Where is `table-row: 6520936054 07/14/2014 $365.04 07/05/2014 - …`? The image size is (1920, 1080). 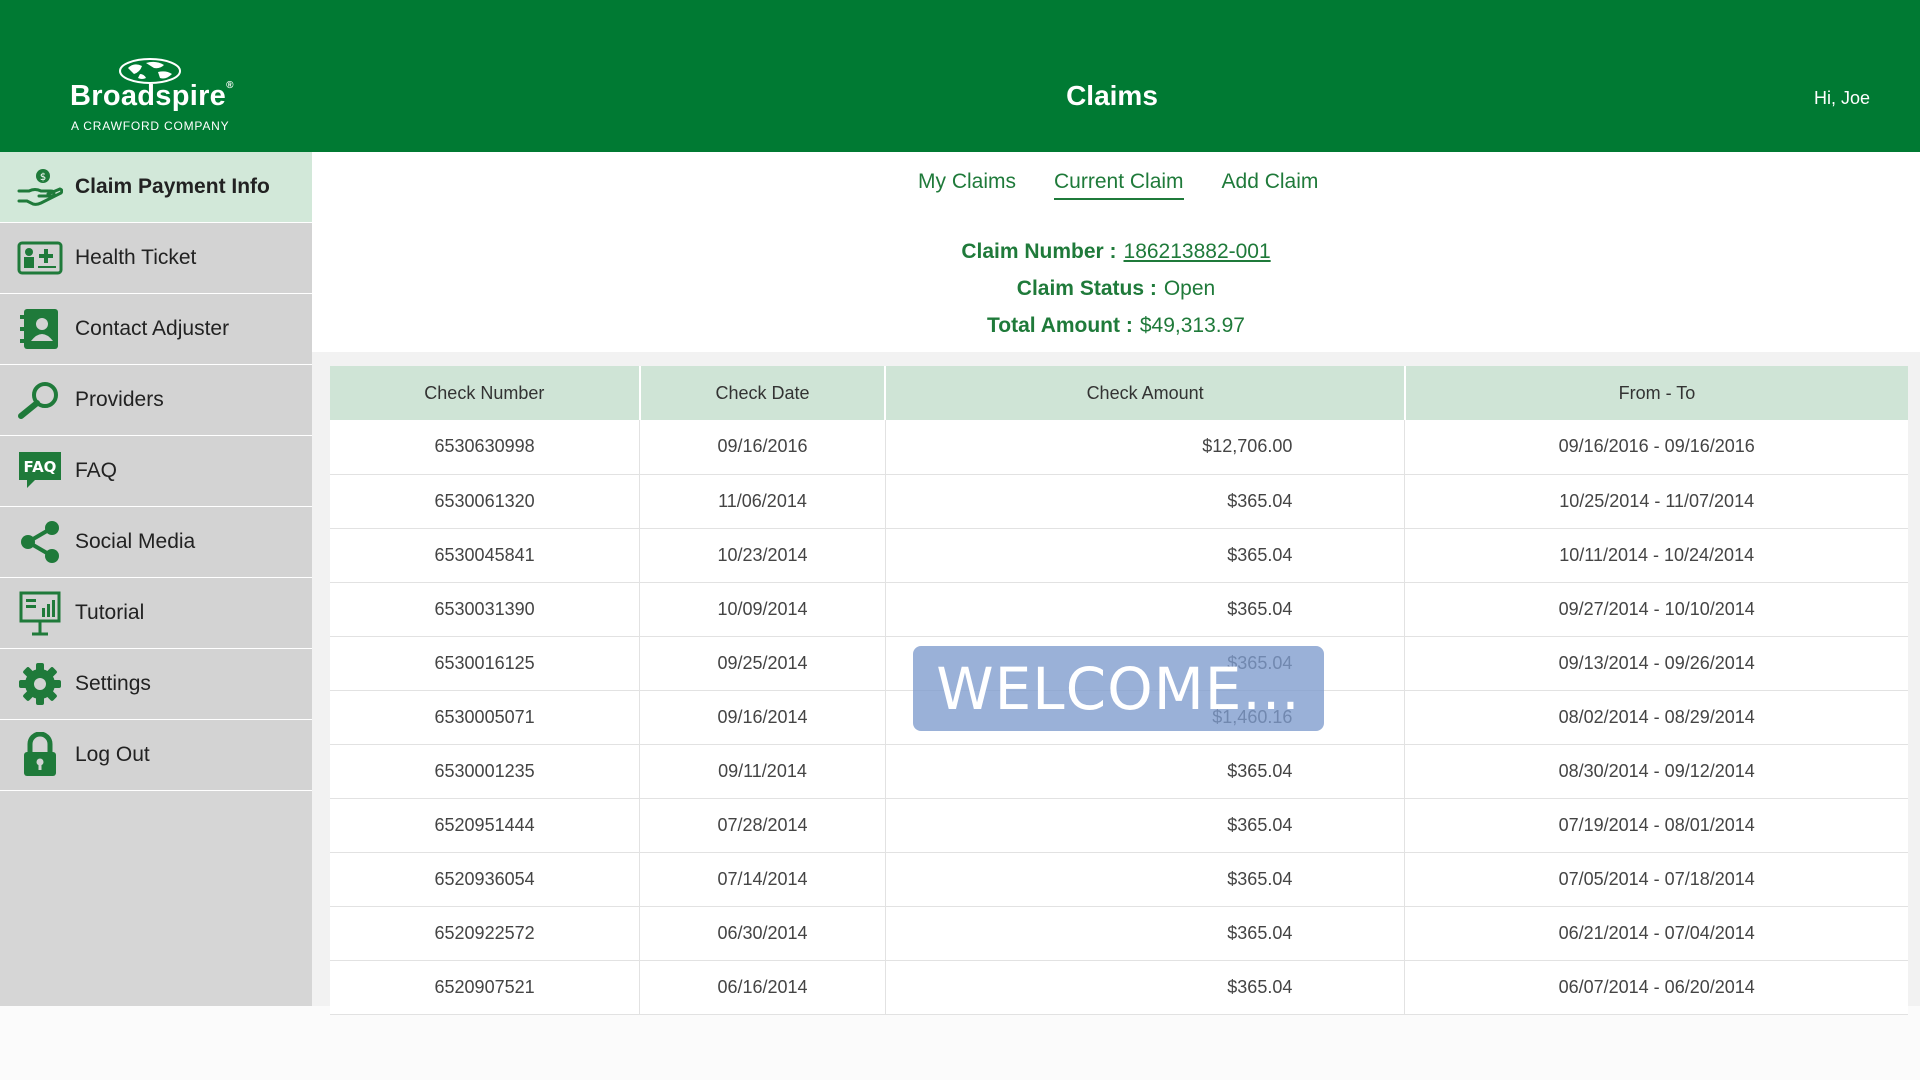
table-row: 6520936054 07/14/2014 $365.04 07/05/2014 - … is located at coordinates (1119, 879).